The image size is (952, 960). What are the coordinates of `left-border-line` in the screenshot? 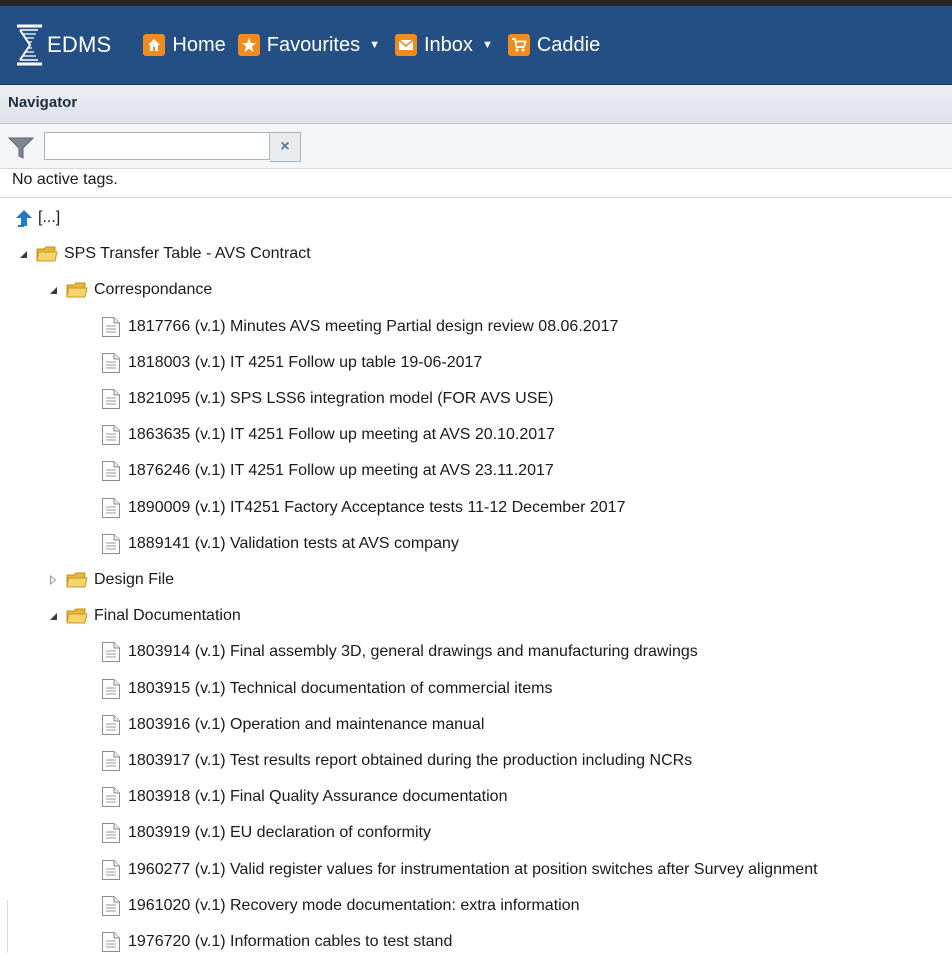 It's located at (7, 926).